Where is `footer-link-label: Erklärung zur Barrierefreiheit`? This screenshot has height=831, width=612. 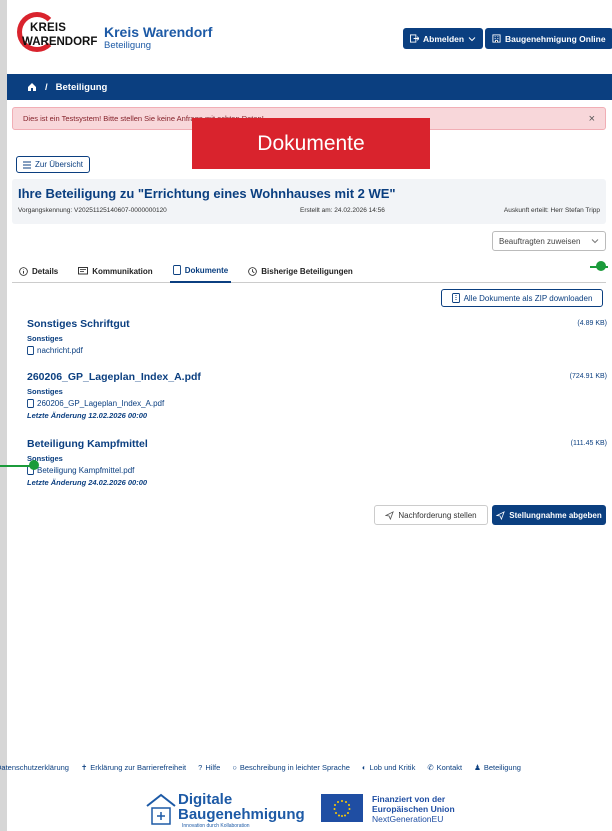 footer-link-label: Erklärung zur Barrierefreiheit is located at coordinates (138, 767).